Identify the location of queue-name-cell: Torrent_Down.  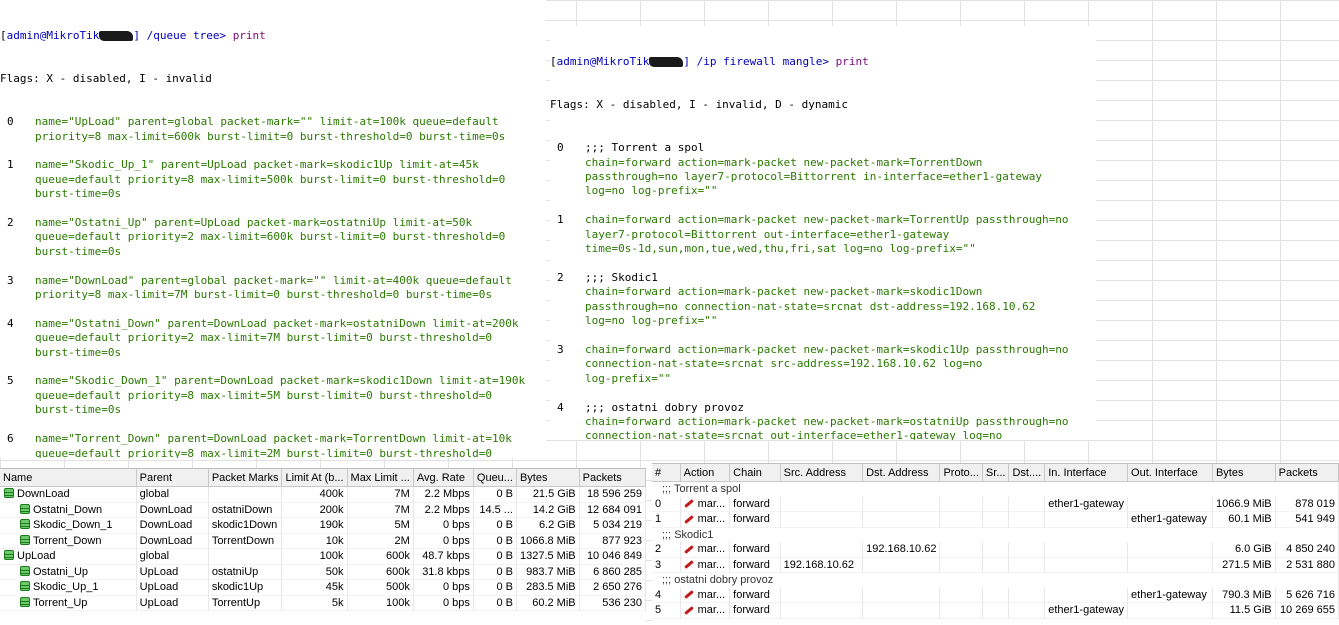
(68, 541).